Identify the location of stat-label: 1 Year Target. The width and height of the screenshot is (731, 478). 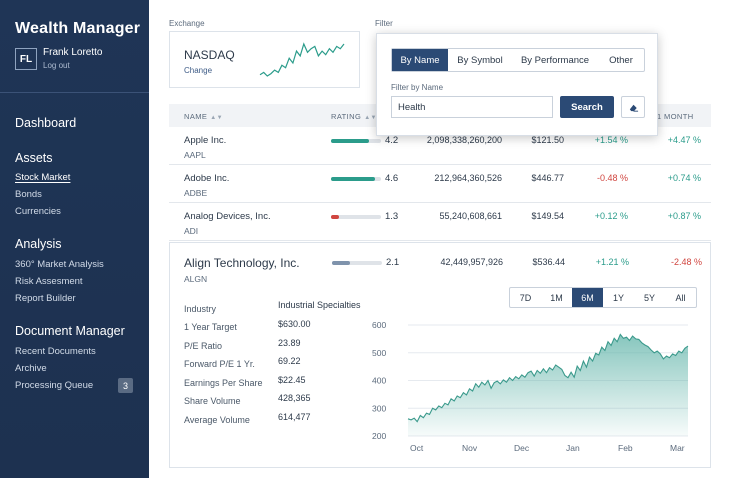
(210, 327).